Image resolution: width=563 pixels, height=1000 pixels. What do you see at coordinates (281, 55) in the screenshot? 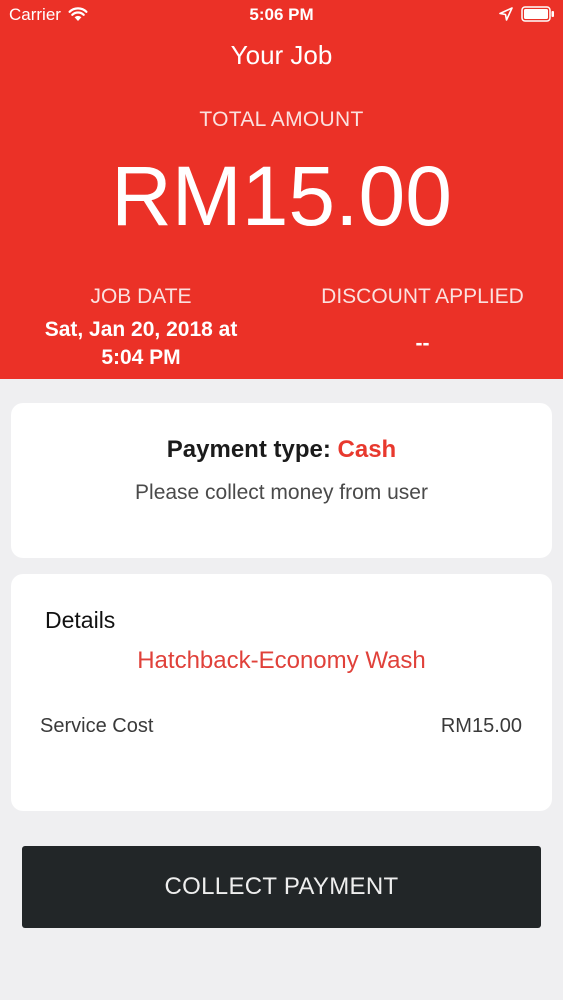
I see `page-title: Your Job` at bounding box center [281, 55].